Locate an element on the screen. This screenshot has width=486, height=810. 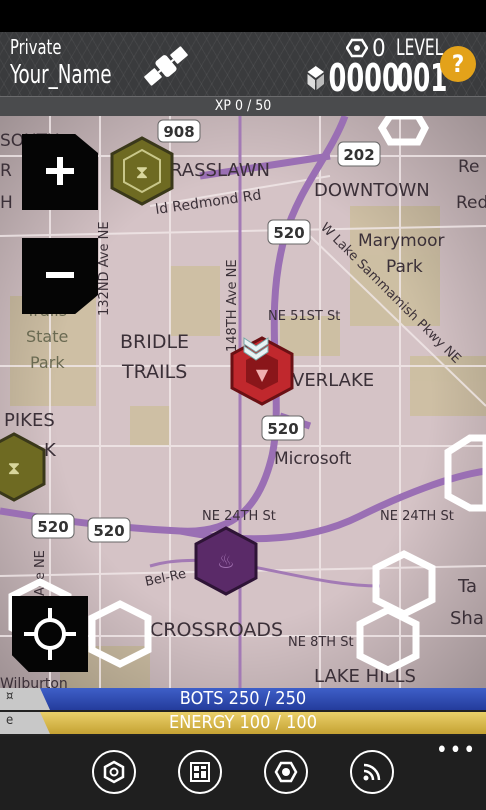
cube-icon is located at coordinates (315, 78).